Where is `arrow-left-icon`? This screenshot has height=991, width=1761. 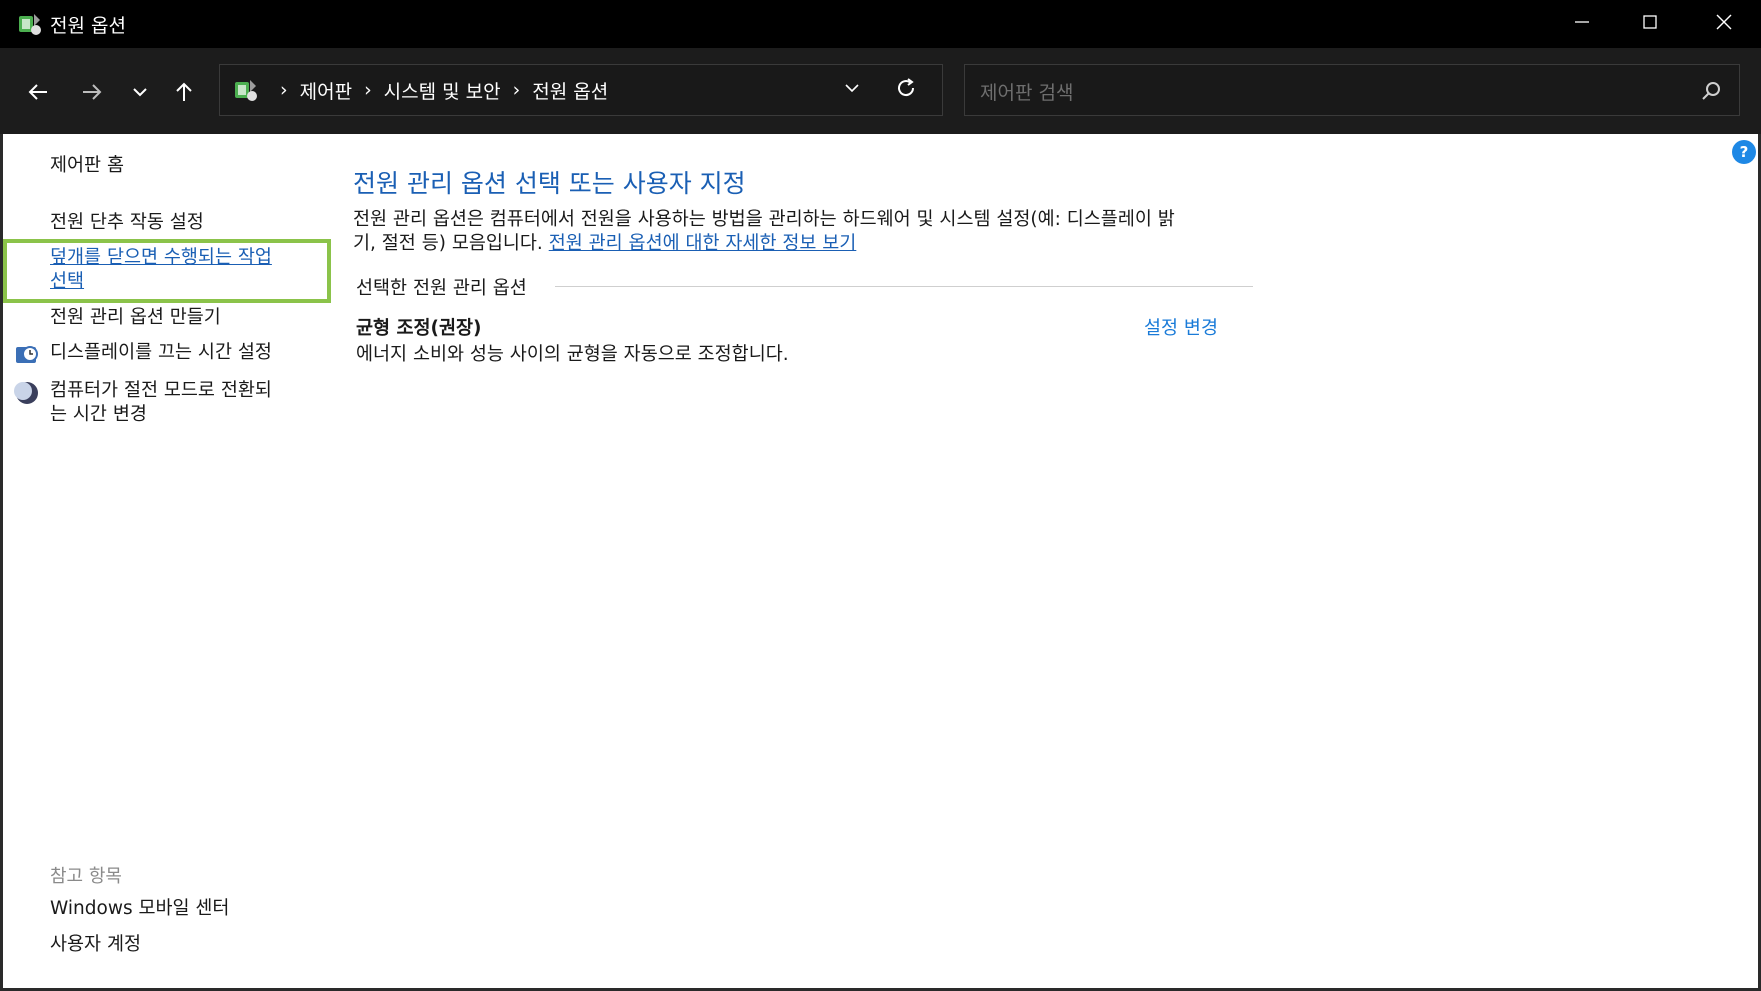 arrow-left-icon is located at coordinates (38, 94).